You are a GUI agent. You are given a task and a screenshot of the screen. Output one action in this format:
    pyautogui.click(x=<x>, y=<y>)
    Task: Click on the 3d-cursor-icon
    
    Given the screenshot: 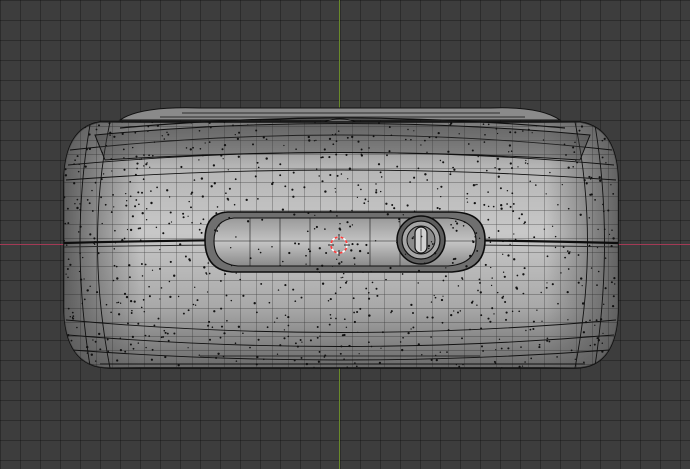 What is the action you would take?
    pyautogui.click(x=339, y=245)
    